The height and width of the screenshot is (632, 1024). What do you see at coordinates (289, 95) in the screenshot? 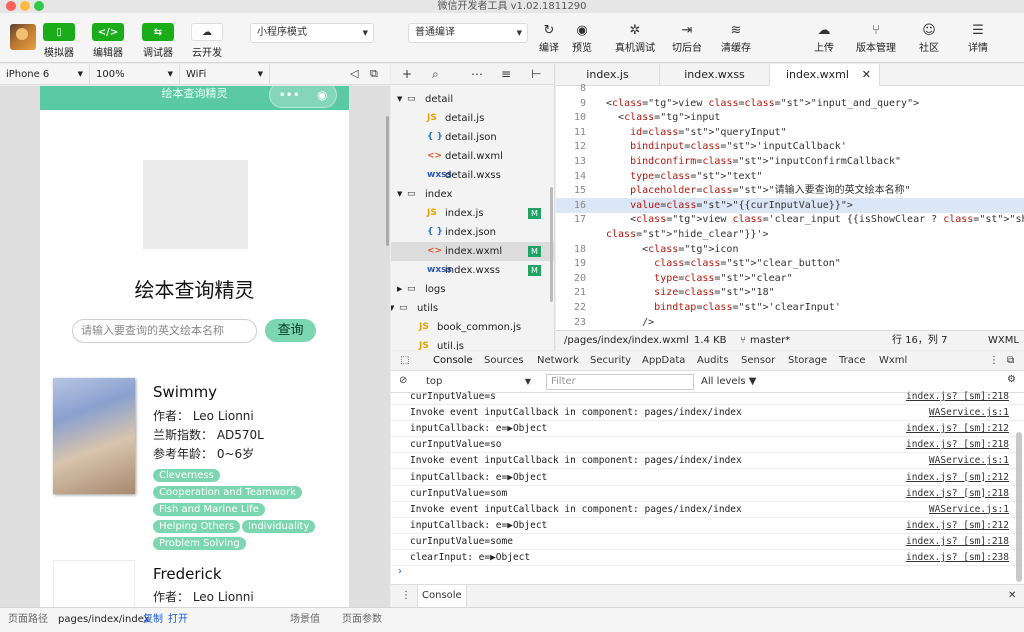
I see `more-icon: •••` at bounding box center [289, 95].